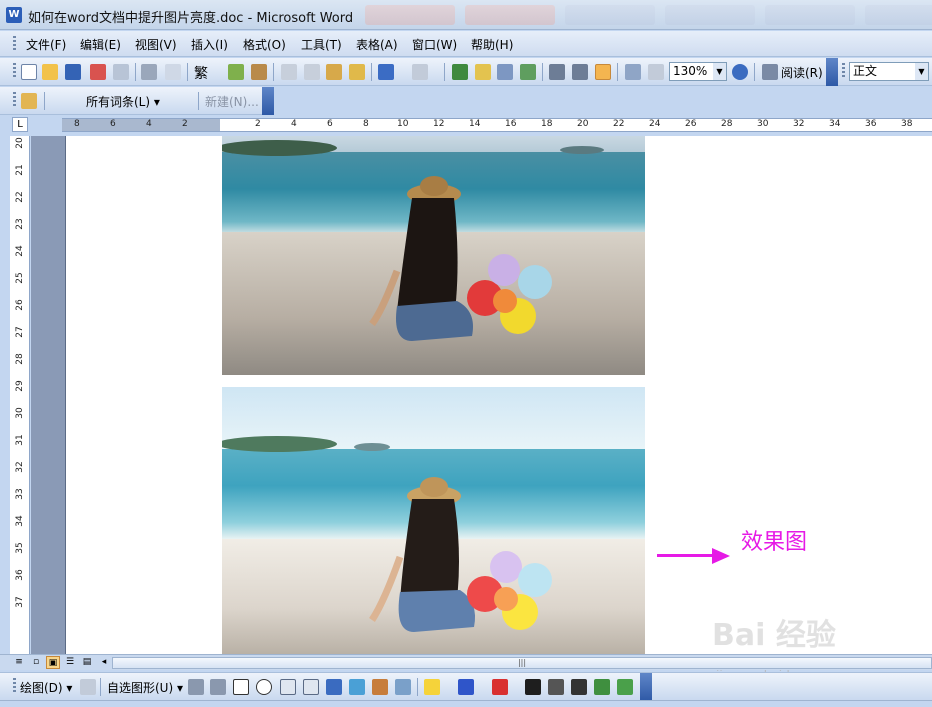  Describe the element at coordinates (20, 386) in the screenshot. I see `ruler-number: 29` at that location.